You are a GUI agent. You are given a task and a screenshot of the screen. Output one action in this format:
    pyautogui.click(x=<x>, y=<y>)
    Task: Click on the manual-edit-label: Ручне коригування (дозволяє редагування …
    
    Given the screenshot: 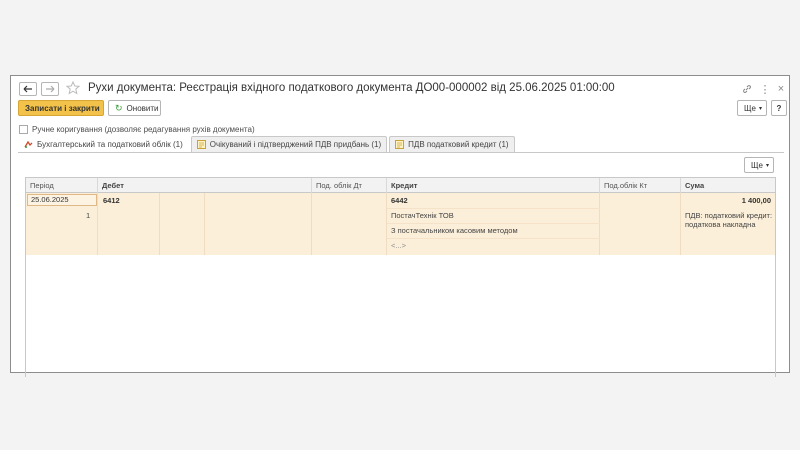 What is the action you would take?
    pyautogui.click(x=143, y=129)
    